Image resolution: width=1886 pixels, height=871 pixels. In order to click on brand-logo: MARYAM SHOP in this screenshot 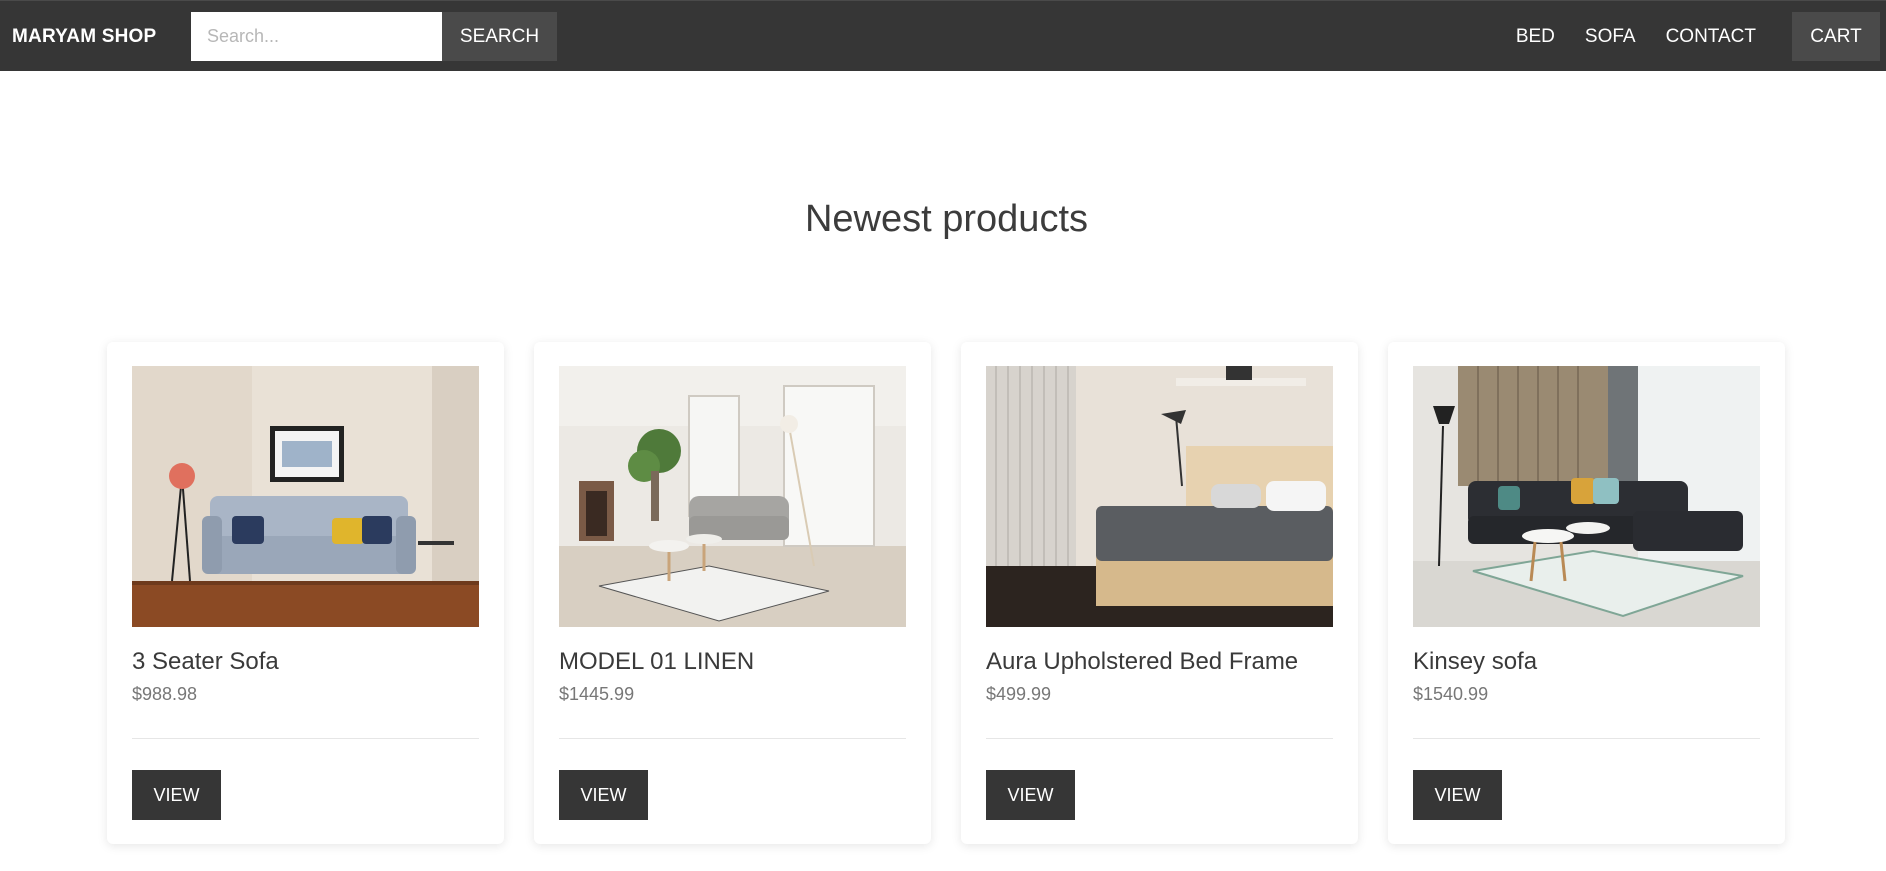, I will do `click(84, 37)`.